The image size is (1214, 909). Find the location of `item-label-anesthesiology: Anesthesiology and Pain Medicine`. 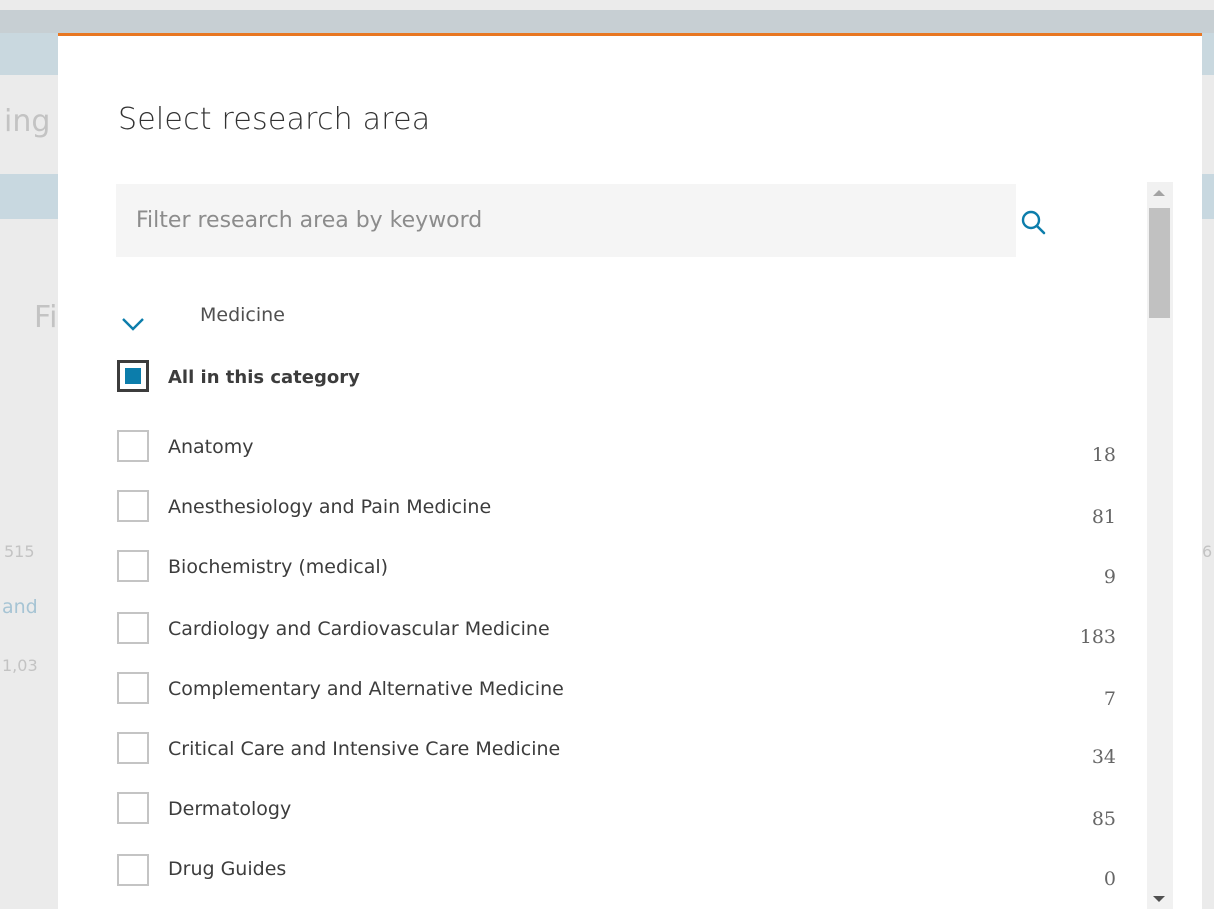

item-label-anesthesiology: Anesthesiology and Pain Medicine is located at coordinates (329, 507).